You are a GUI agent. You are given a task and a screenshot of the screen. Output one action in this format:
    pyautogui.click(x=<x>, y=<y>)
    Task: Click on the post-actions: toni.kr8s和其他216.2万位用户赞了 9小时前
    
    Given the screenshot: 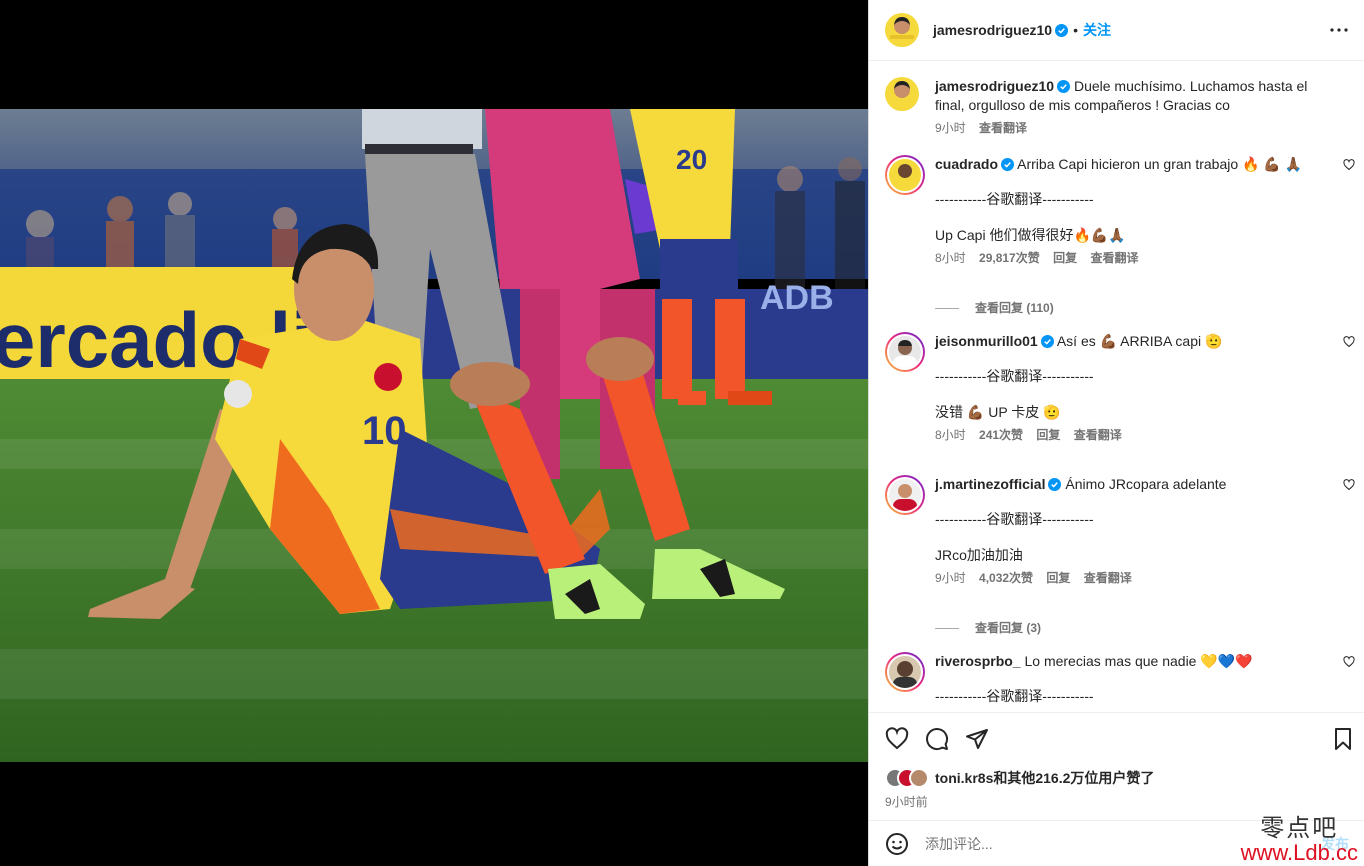 What is the action you would take?
    pyautogui.click(x=1116, y=766)
    